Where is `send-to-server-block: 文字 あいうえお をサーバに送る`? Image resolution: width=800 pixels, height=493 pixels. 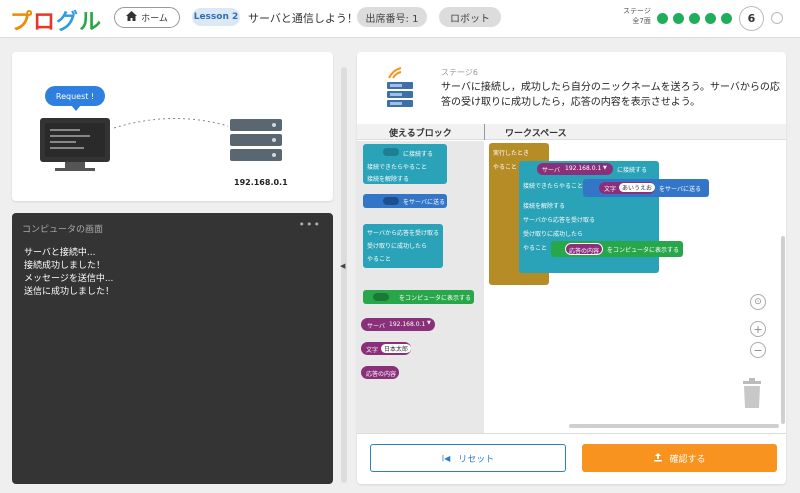 send-to-server-block: 文字 あいうえお をサーバに送る is located at coordinates (646, 188).